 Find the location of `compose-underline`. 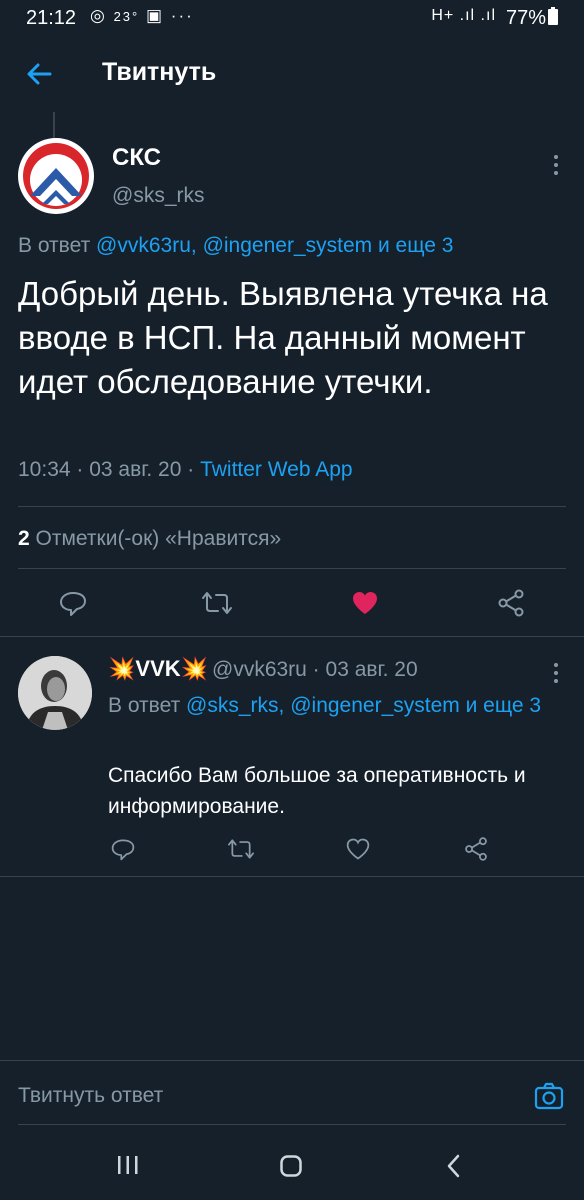

compose-underline is located at coordinates (292, 1124).